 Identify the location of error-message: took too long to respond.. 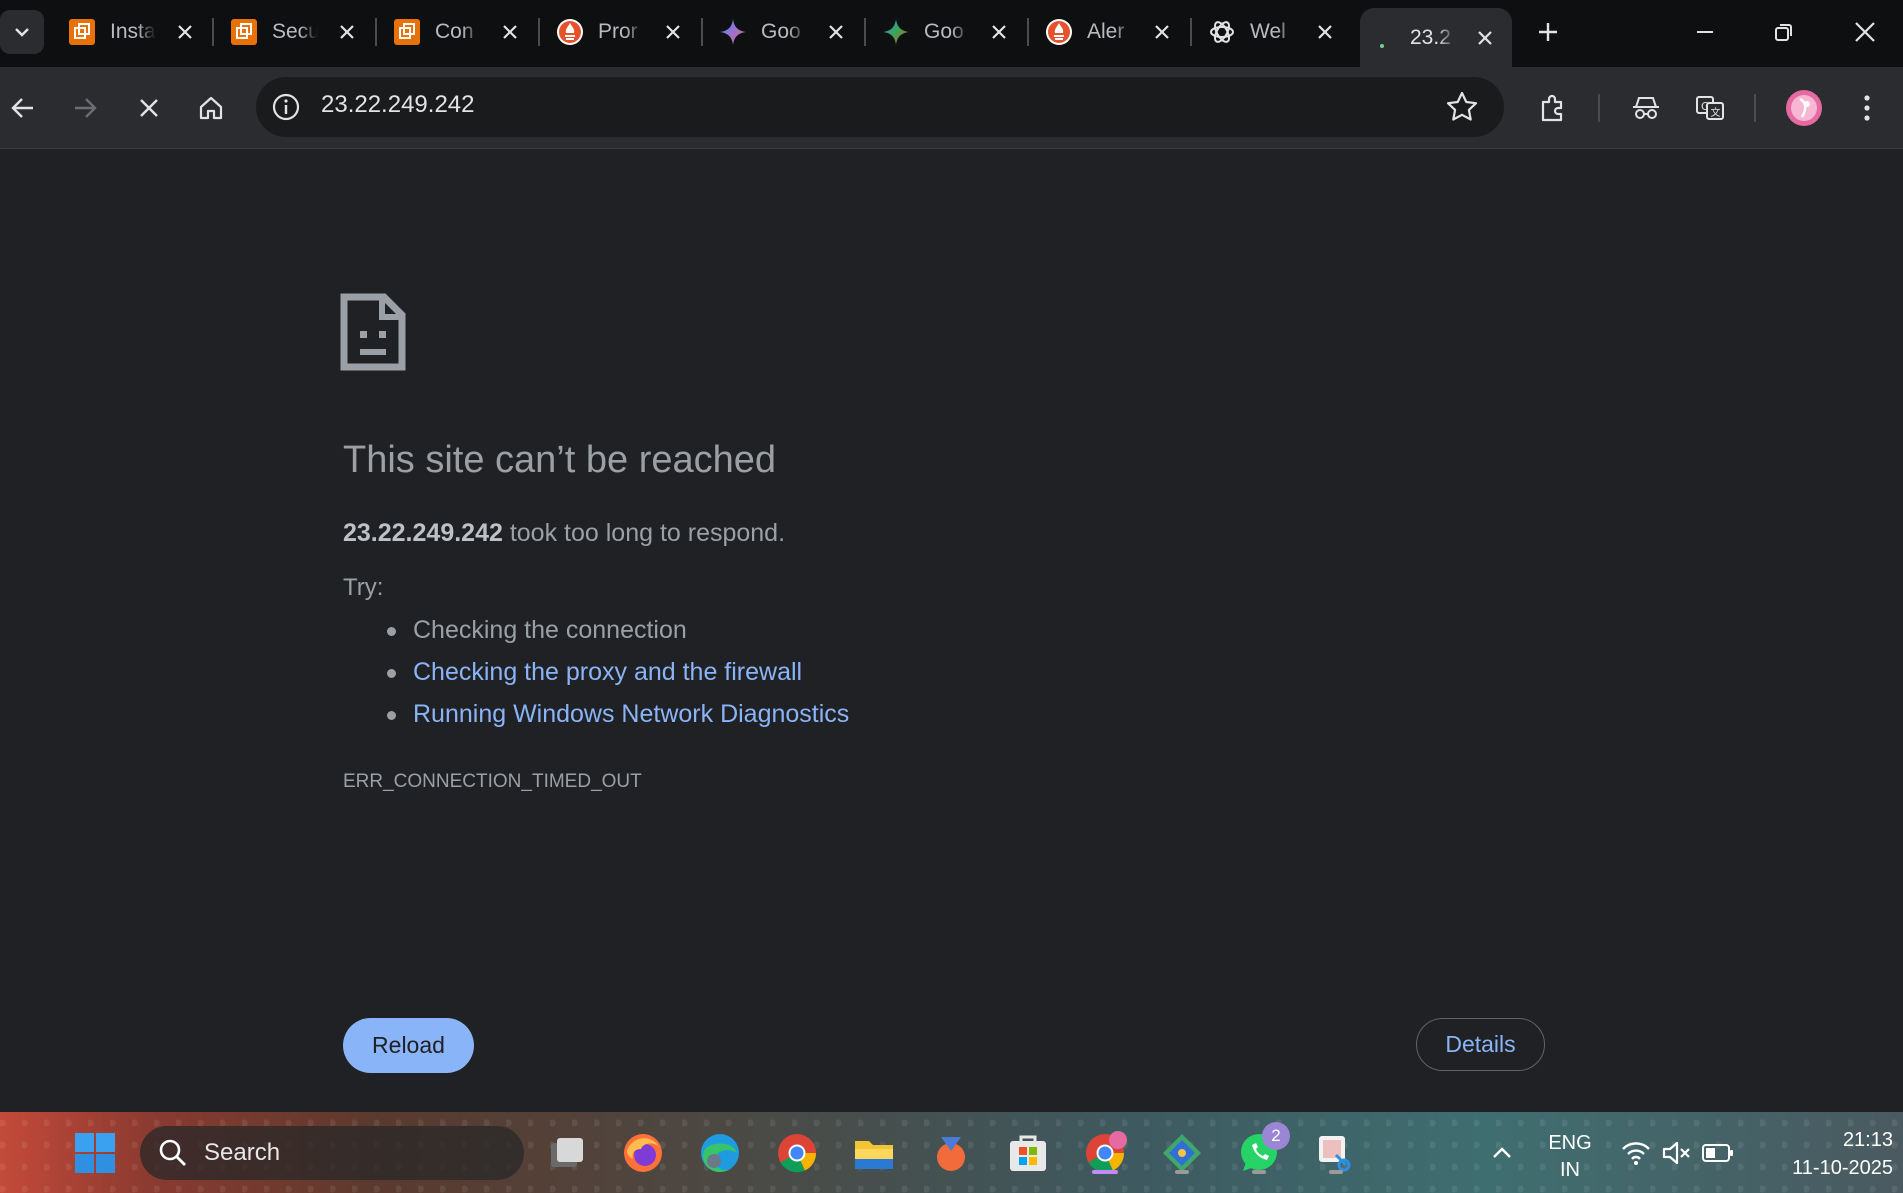
(644, 533).